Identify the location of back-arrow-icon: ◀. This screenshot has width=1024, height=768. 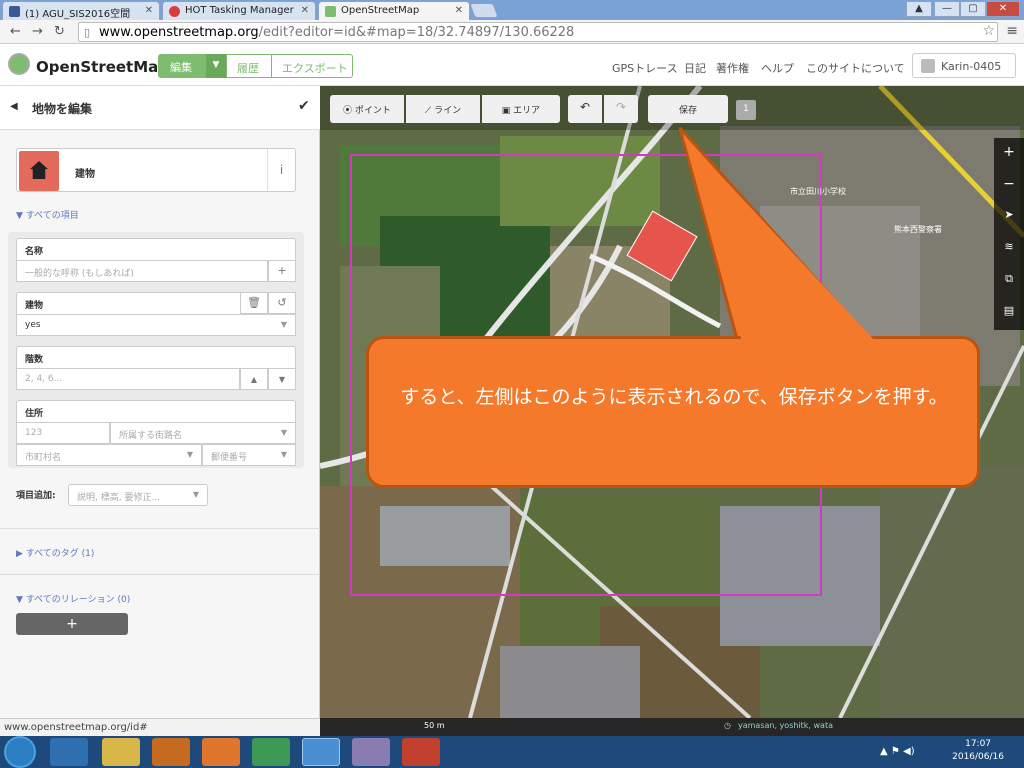
(14, 106).